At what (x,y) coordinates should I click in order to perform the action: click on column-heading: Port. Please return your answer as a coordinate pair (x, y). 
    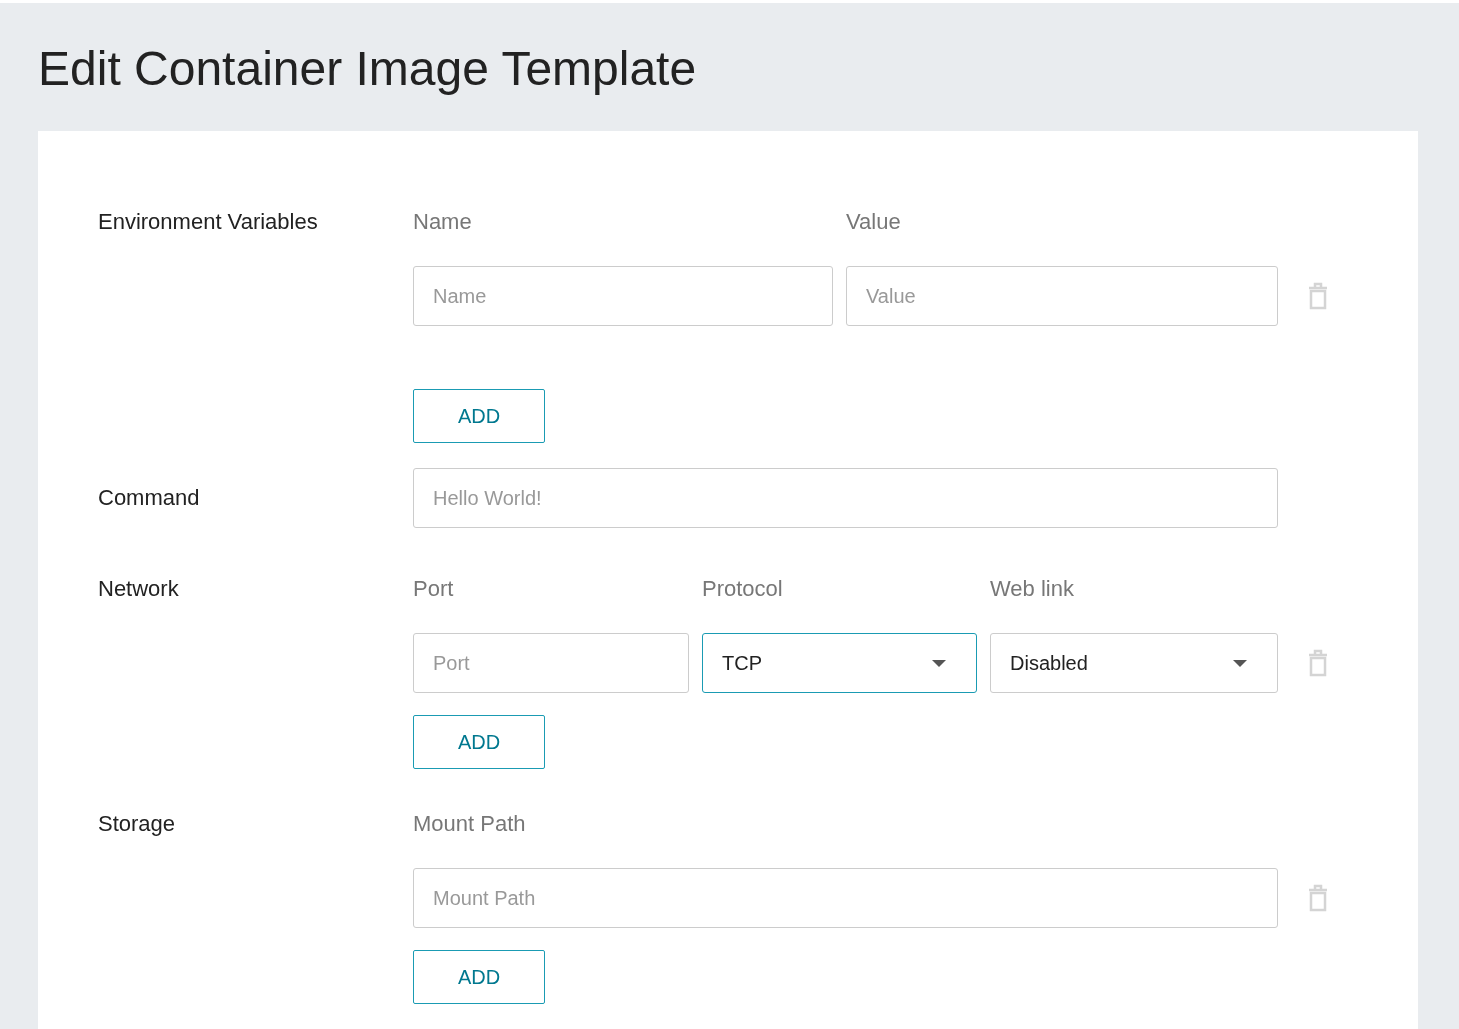
    Looking at the image, I should click on (434, 589).